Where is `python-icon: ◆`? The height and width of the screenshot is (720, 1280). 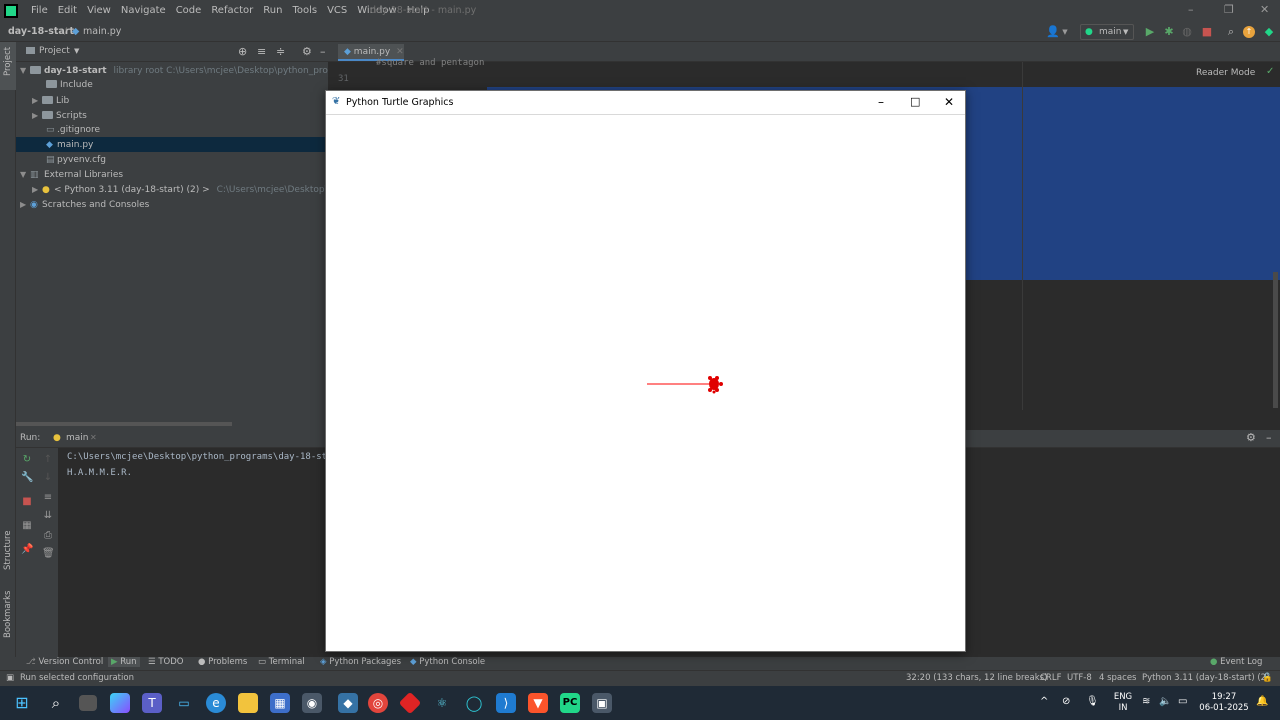
python-icon: ◆ is located at coordinates (348, 703).